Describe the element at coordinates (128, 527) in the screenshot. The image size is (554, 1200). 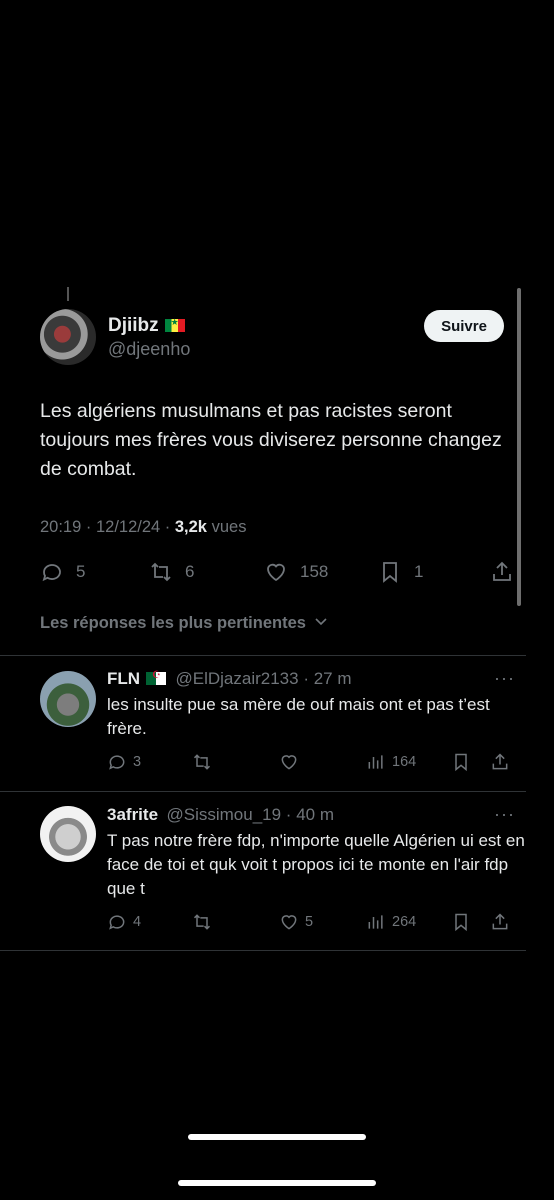
I see `tweet-date: 12/12/24` at that location.